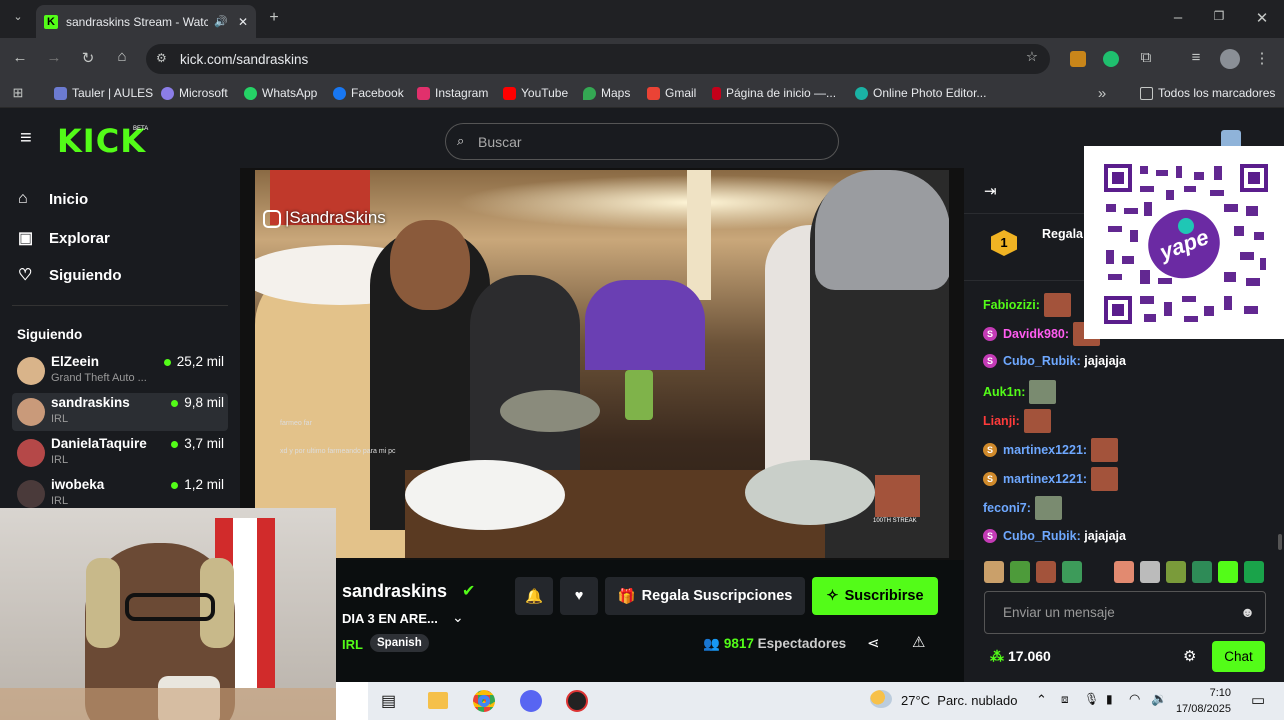 The image size is (1284, 720). What do you see at coordinates (1020, 656) in the screenshot?
I see `channel-points: ⁂ 17.060` at bounding box center [1020, 656].